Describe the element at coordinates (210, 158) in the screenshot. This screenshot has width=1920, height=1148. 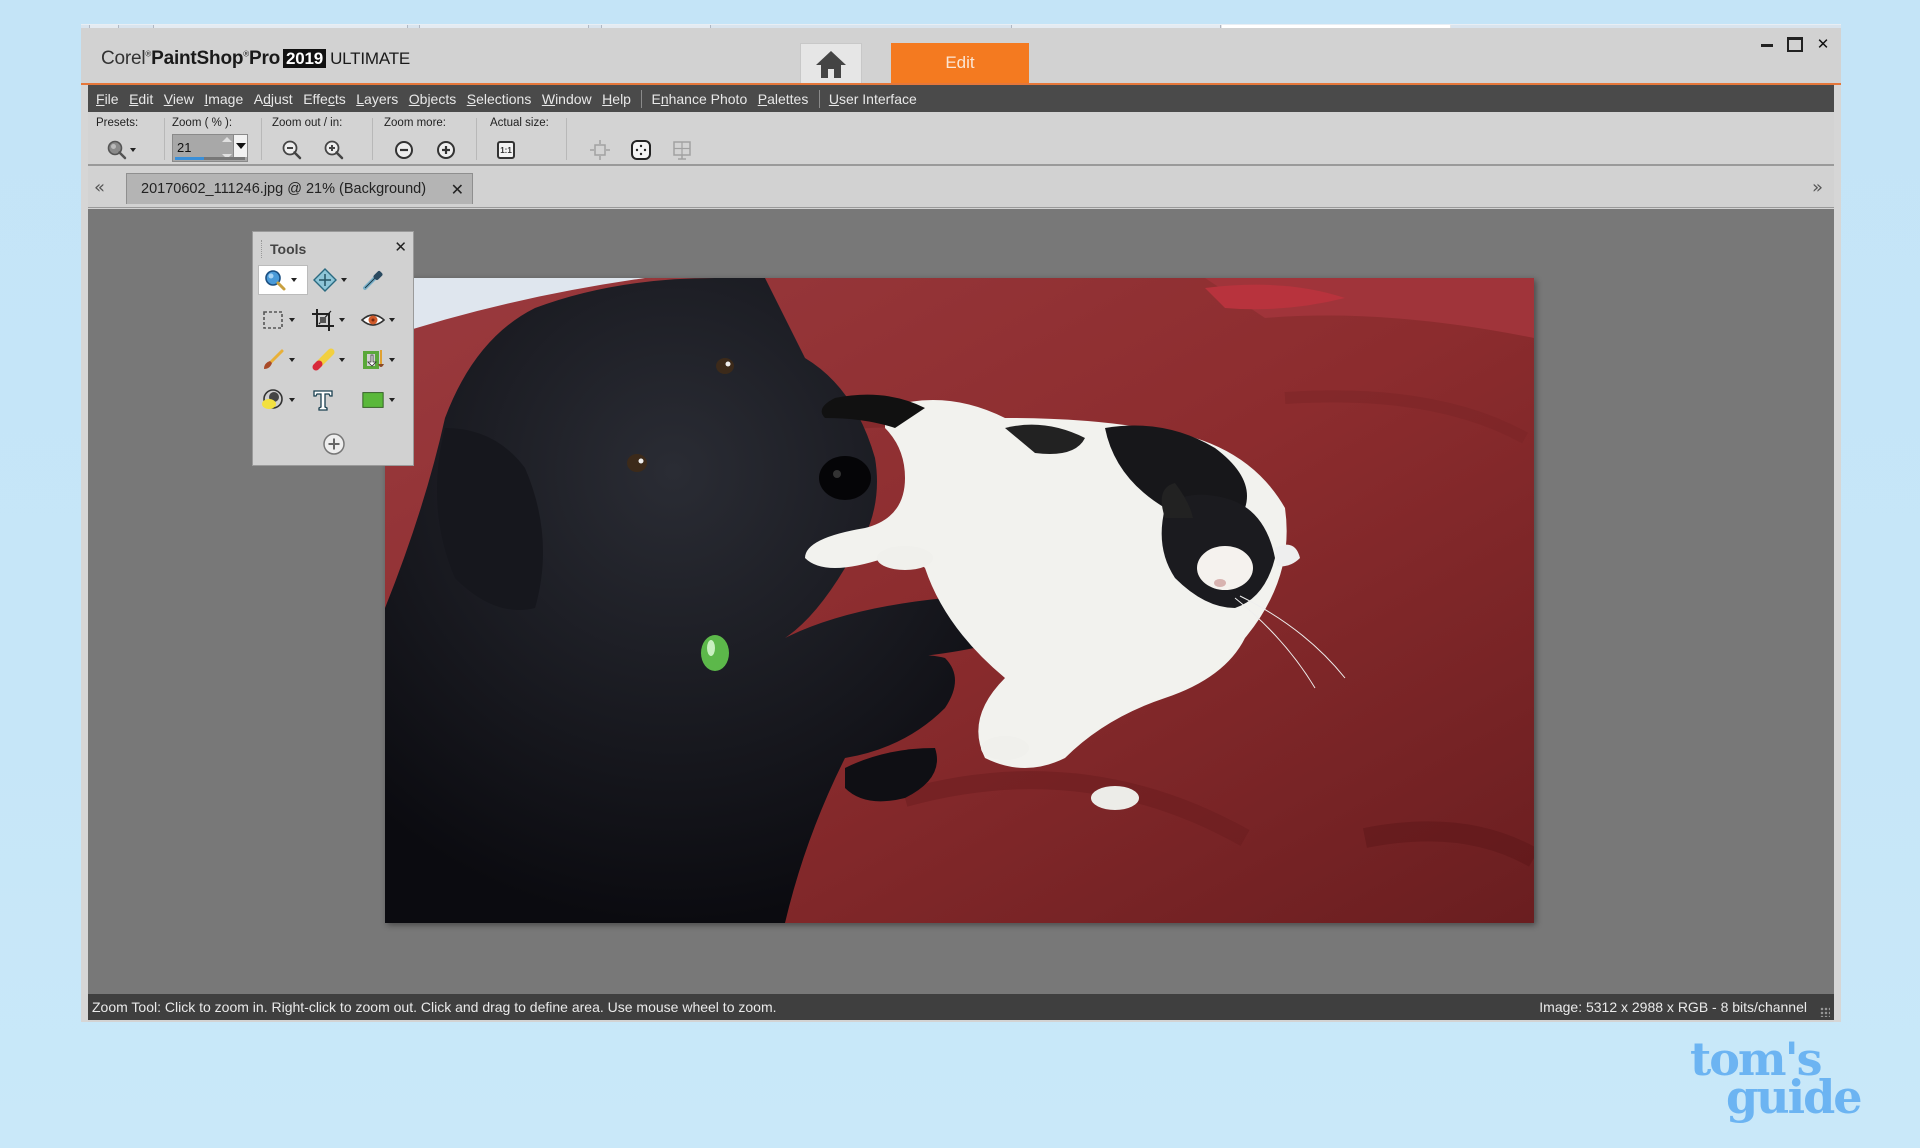
I see `zoom-slider-track` at that location.